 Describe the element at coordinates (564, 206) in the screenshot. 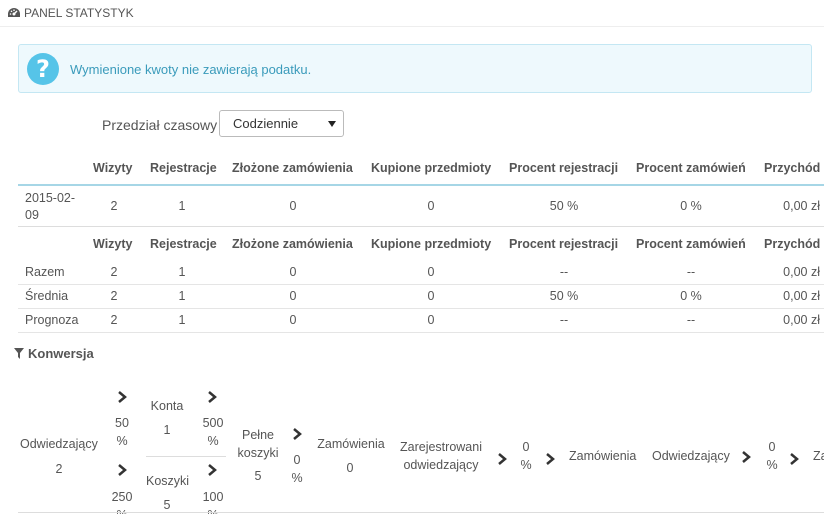

I see `cell-registration-rate: 50 %` at that location.